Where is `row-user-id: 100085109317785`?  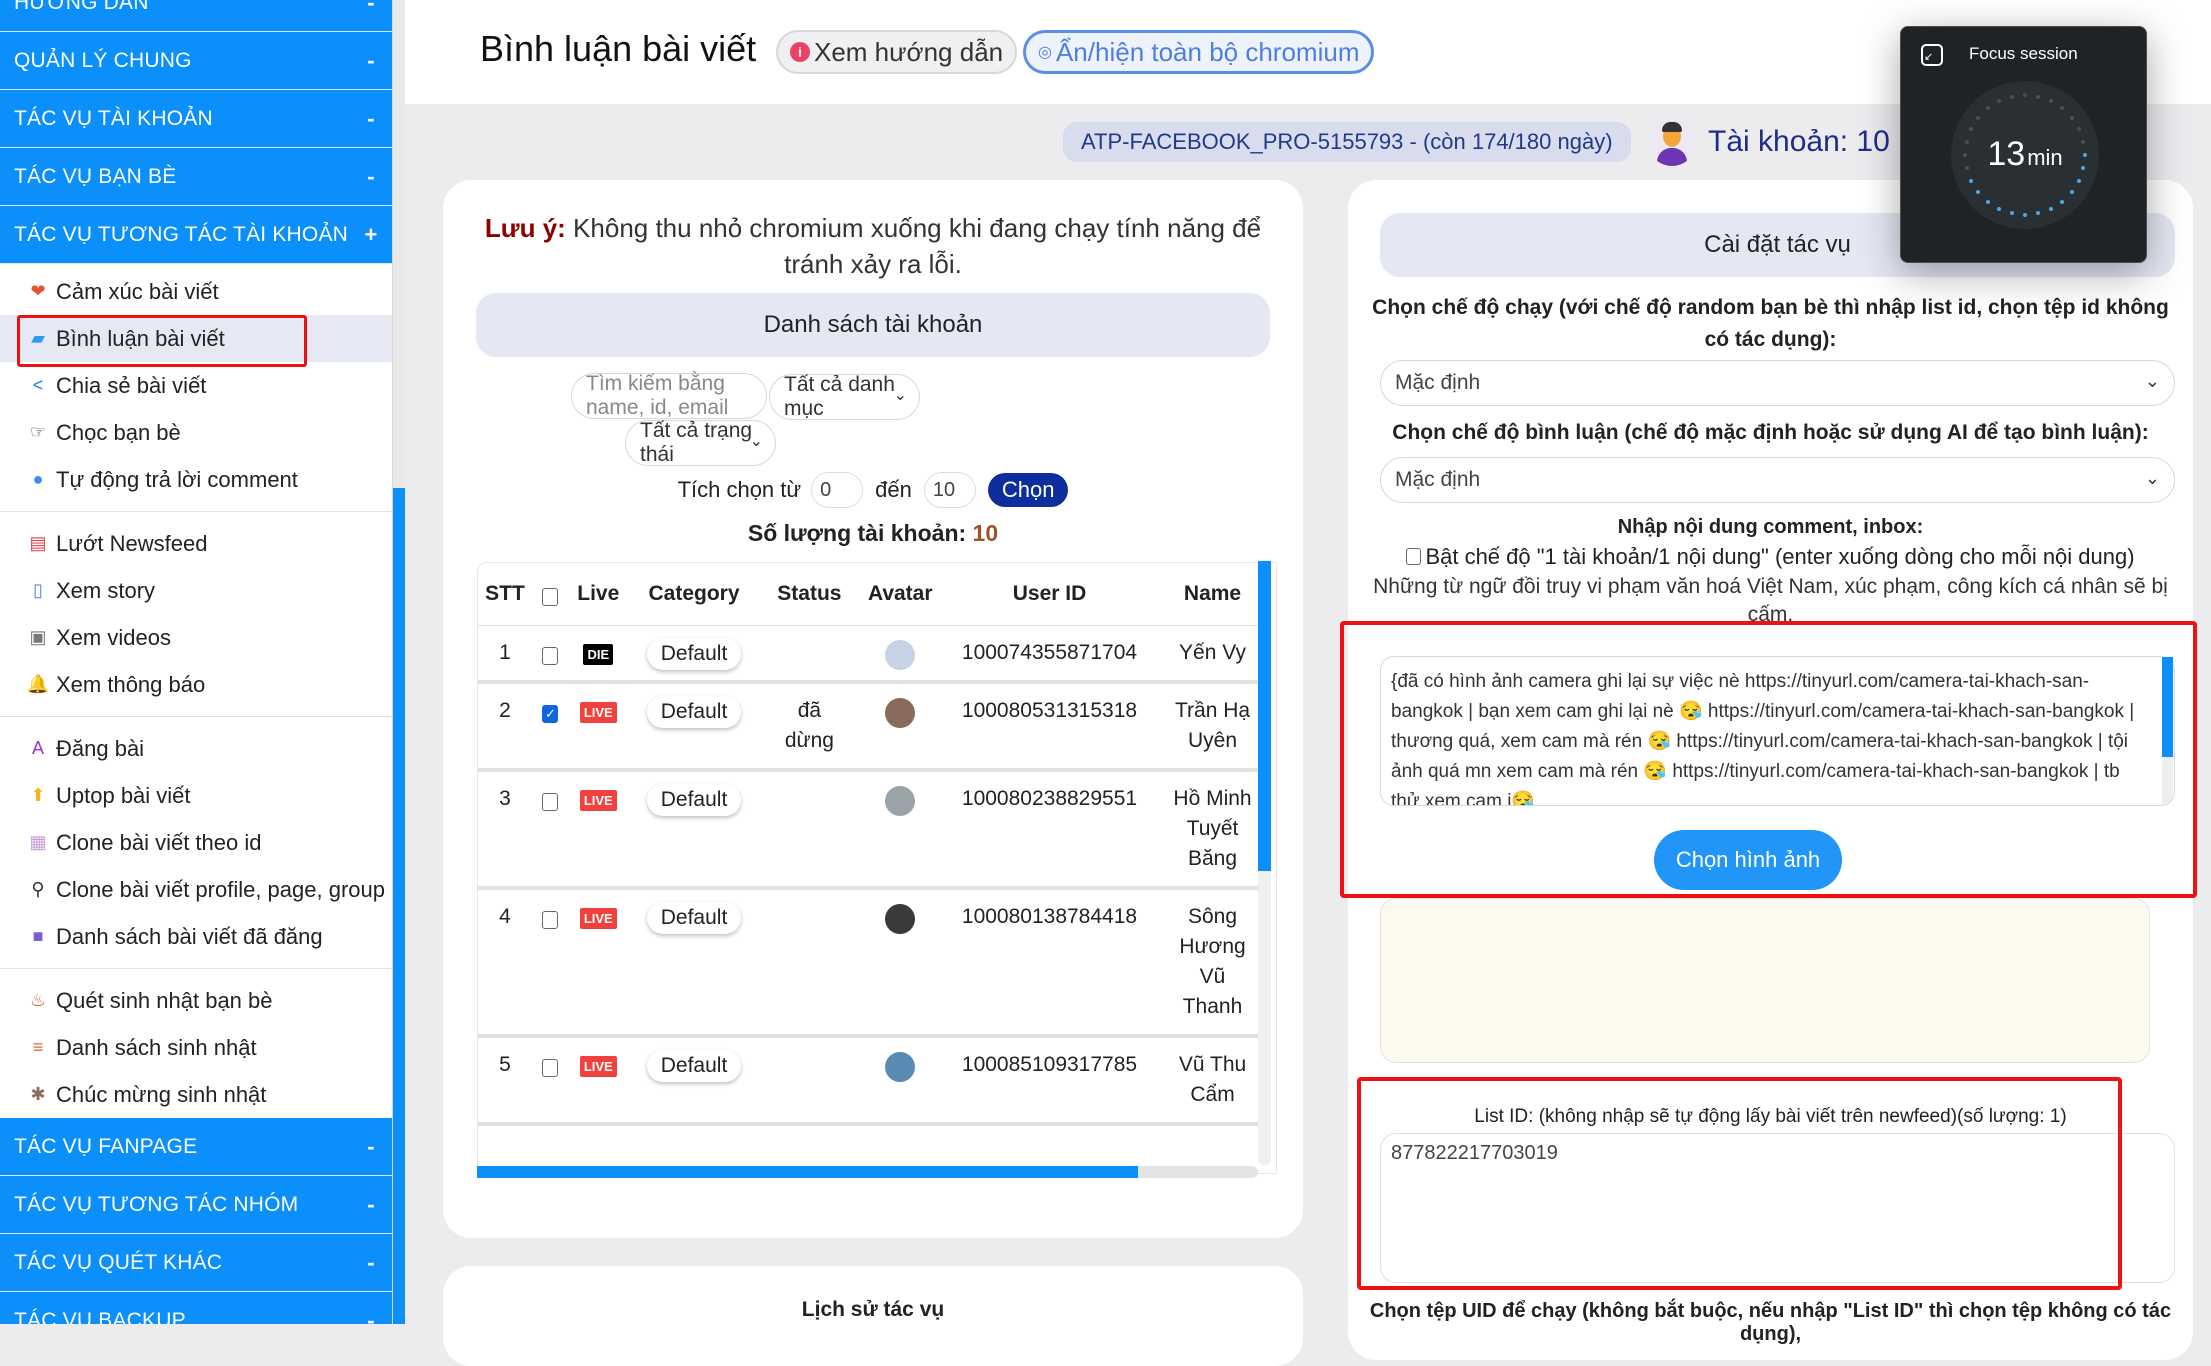
row-user-id: 100085109317785 is located at coordinates (1049, 1064).